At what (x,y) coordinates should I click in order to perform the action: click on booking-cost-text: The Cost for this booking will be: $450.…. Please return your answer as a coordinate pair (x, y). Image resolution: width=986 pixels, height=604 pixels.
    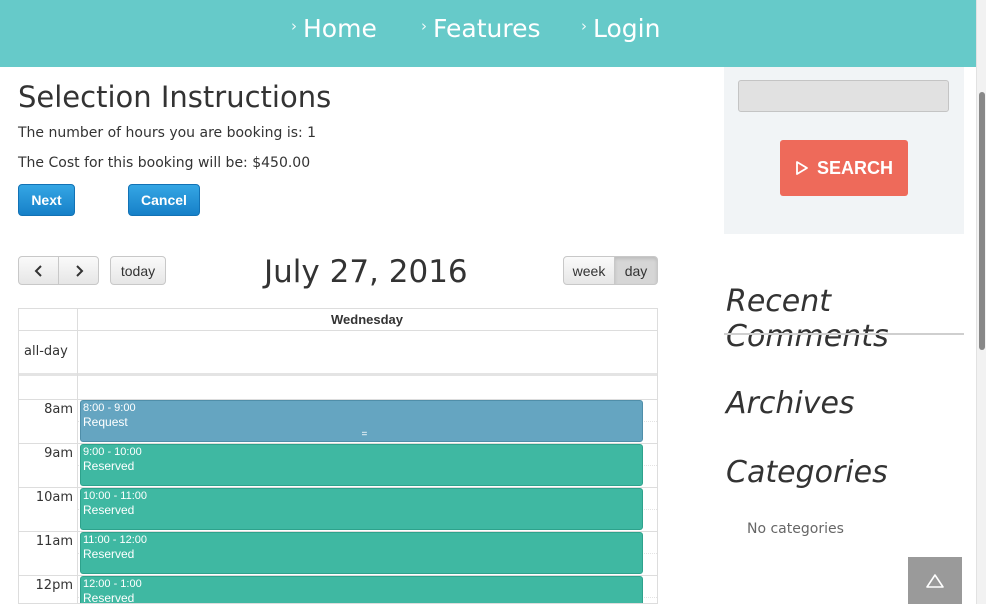
    Looking at the image, I should click on (164, 163).